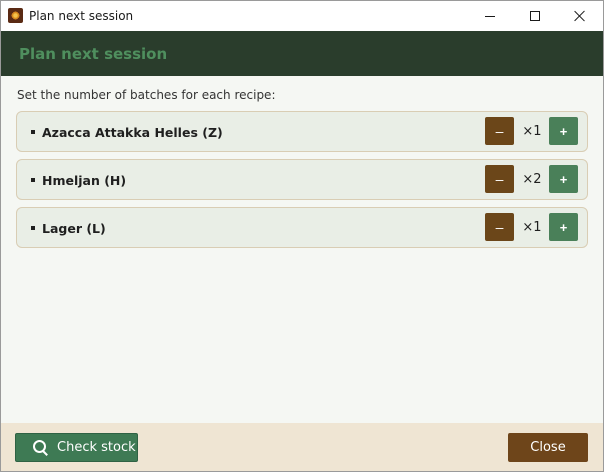 The height and width of the screenshot is (472, 604). Describe the element at coordinates (532, 179) in the screenshot. I see `batch-count: ×2` at that location.